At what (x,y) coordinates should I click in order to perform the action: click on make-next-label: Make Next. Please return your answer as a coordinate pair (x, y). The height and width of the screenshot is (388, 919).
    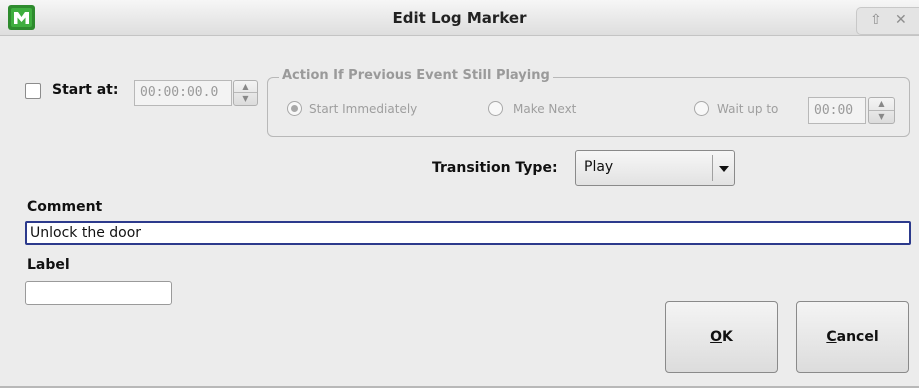
    Looking at the image, I should click on (545, 109).